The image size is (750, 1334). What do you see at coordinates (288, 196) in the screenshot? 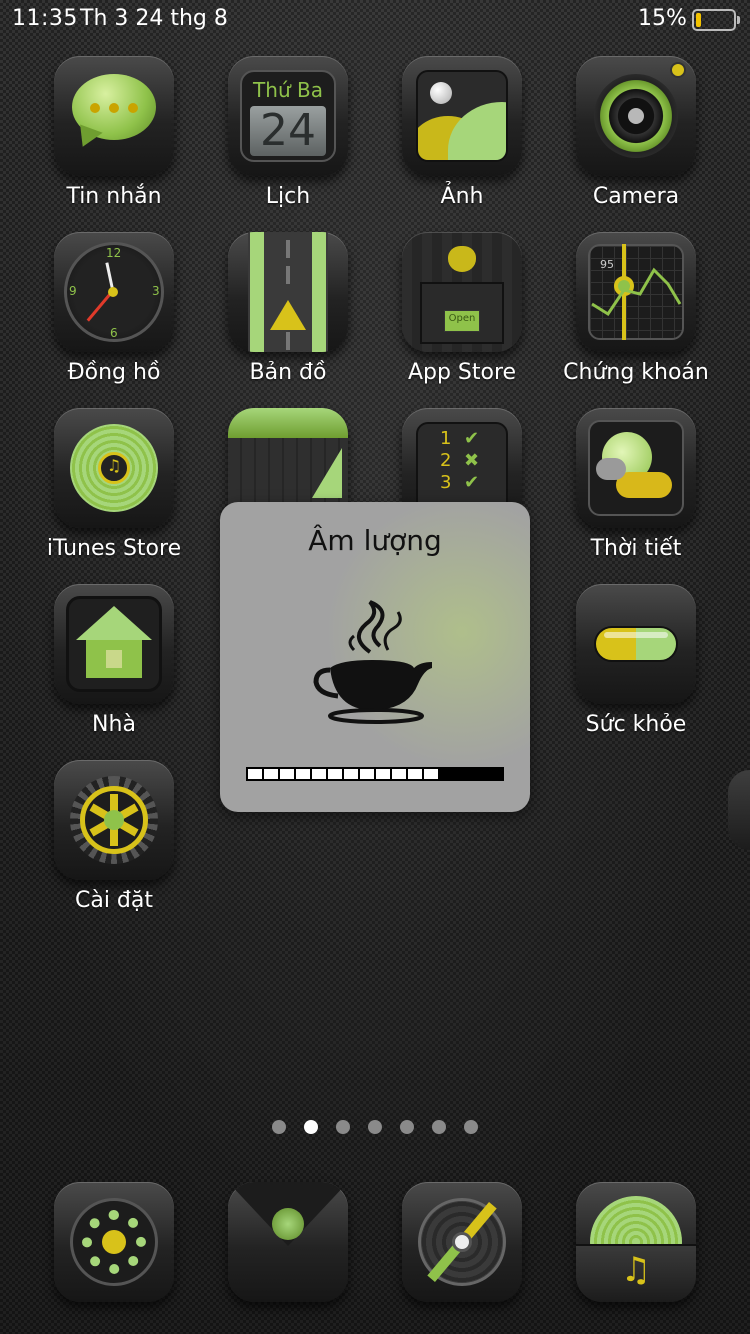
I see `app-label: Lịch` at bounding box center [288, 196].